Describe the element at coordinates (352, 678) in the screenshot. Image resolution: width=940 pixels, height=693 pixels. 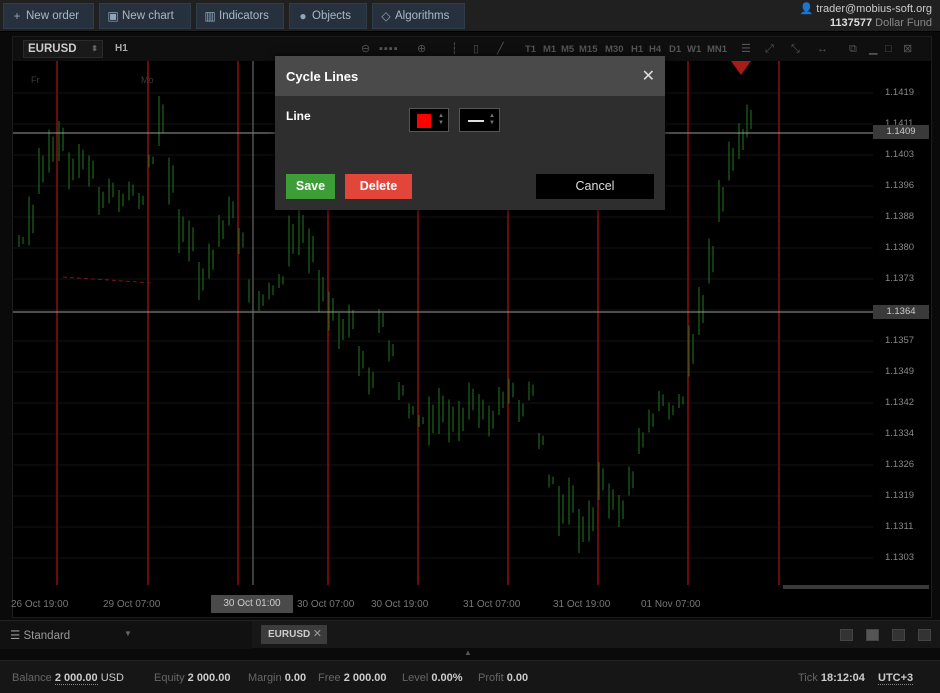
I see `free-status: Free 2 000.00` at that location.